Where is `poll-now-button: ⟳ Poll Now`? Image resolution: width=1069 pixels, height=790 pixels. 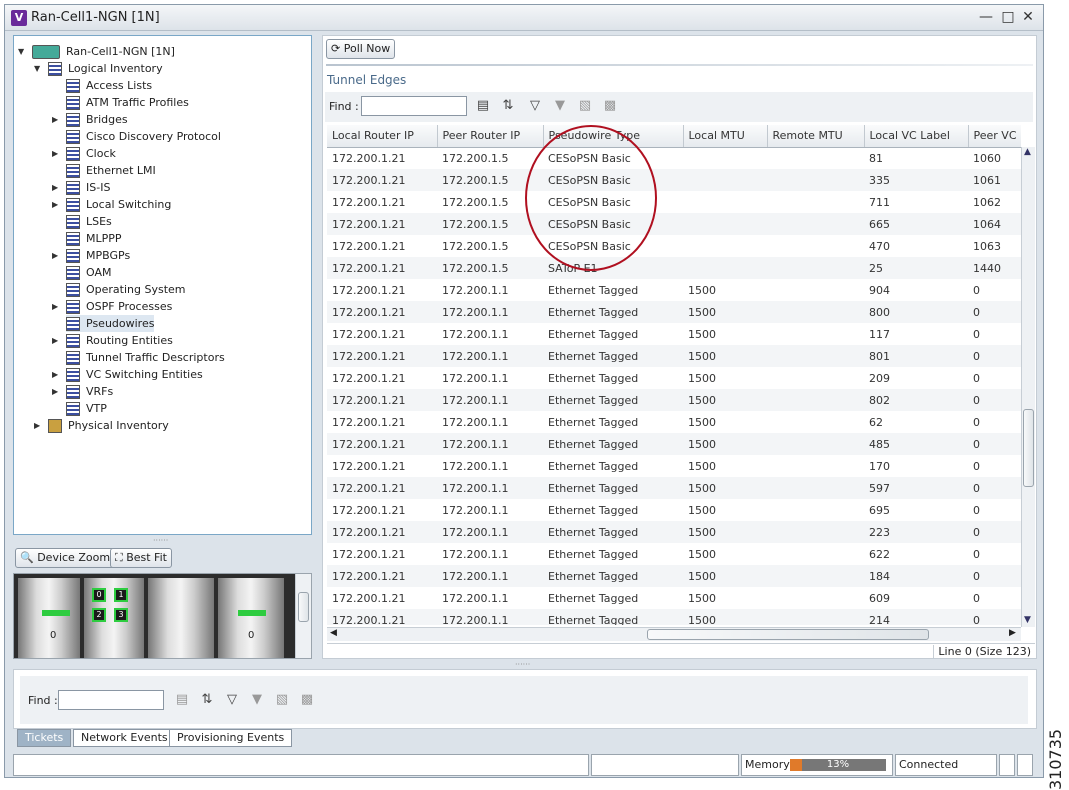
poll-now-button: ⟳ Poll Now is located at coordinates (361, 49).